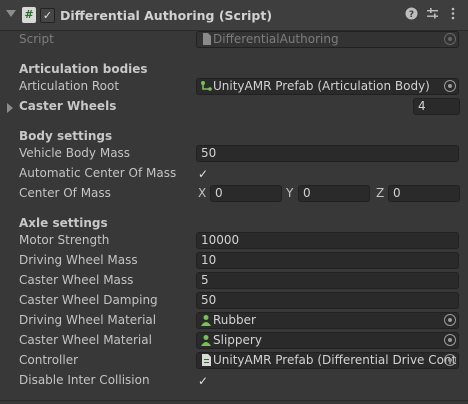 Image resolution: width=468 pixels, height=404 pixels. What do you see at coordinates (98, 173) in the screenshot?
I see `auto-com-label: Automatic Center Of Mass` at bounding box center [98, 173].